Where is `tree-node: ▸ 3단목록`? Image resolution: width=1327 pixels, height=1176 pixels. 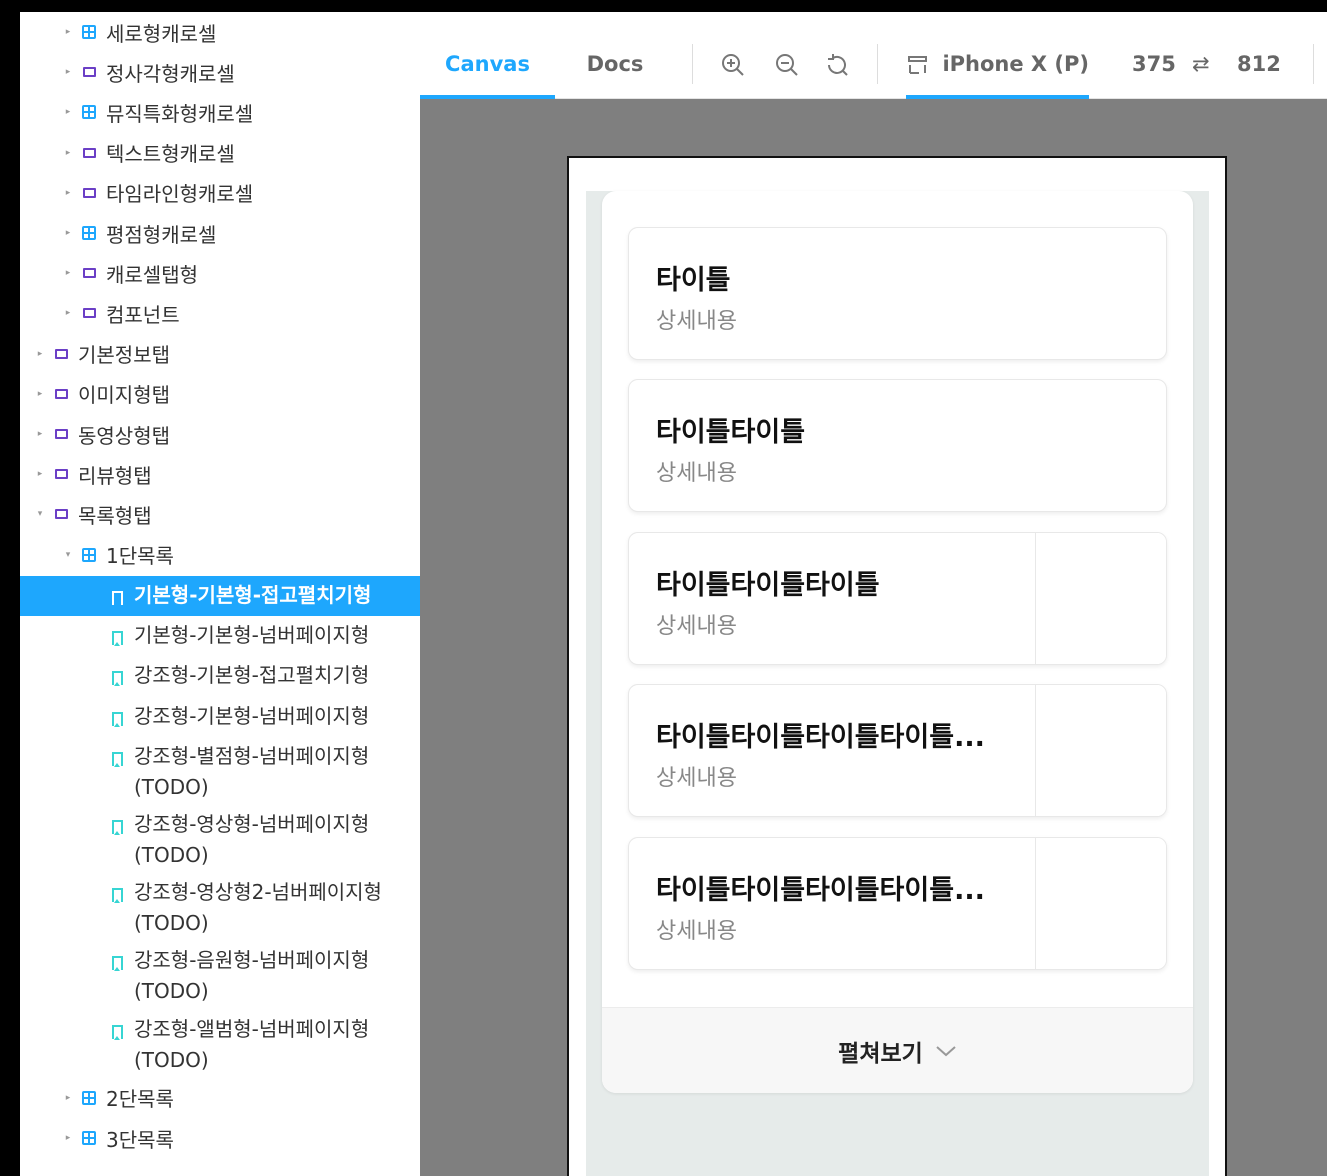
tree-node: ▸ 3단목록 is located at coordinates (220, 1138).